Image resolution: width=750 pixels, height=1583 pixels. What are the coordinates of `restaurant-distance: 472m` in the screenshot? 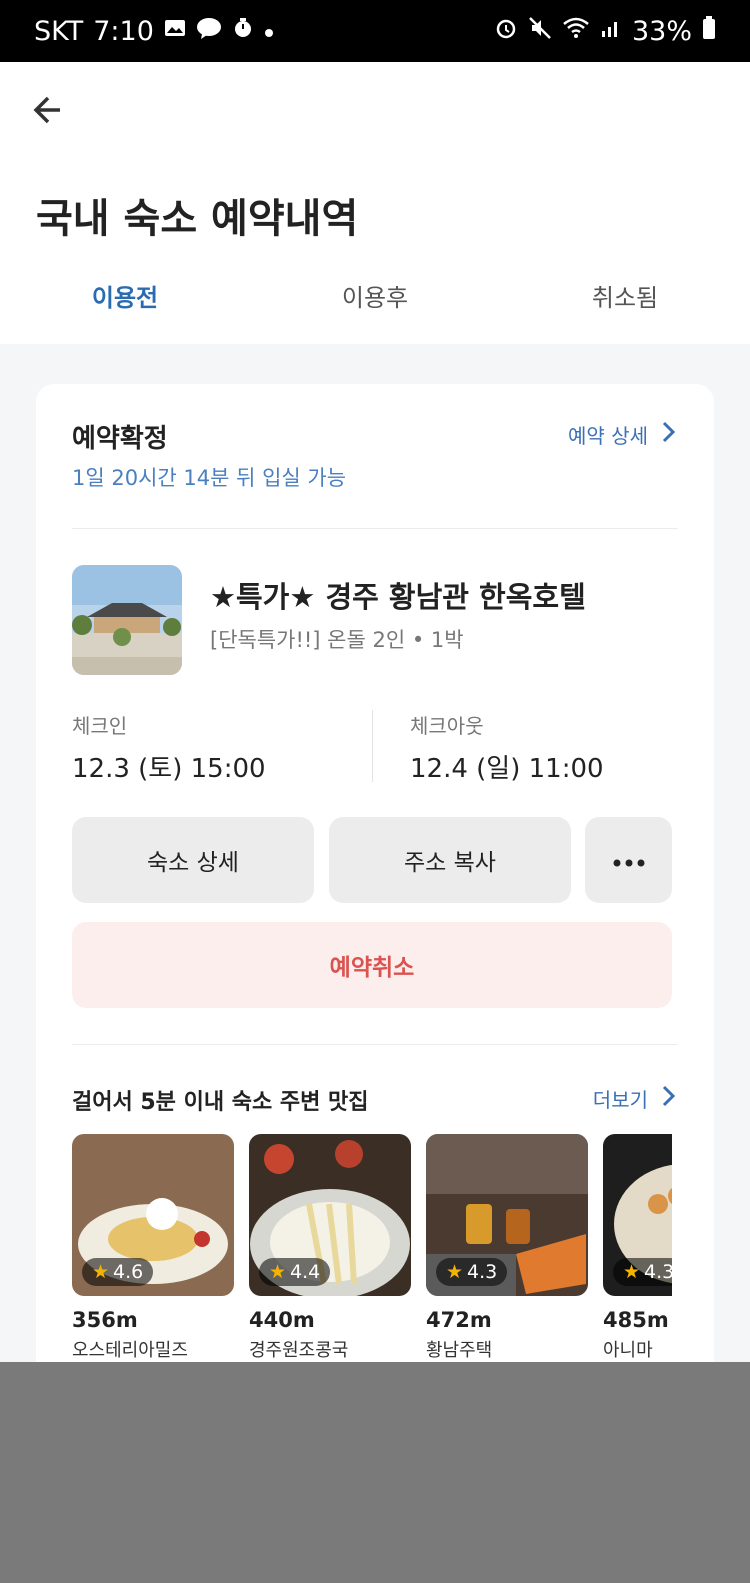 It's located at (459, 1320).